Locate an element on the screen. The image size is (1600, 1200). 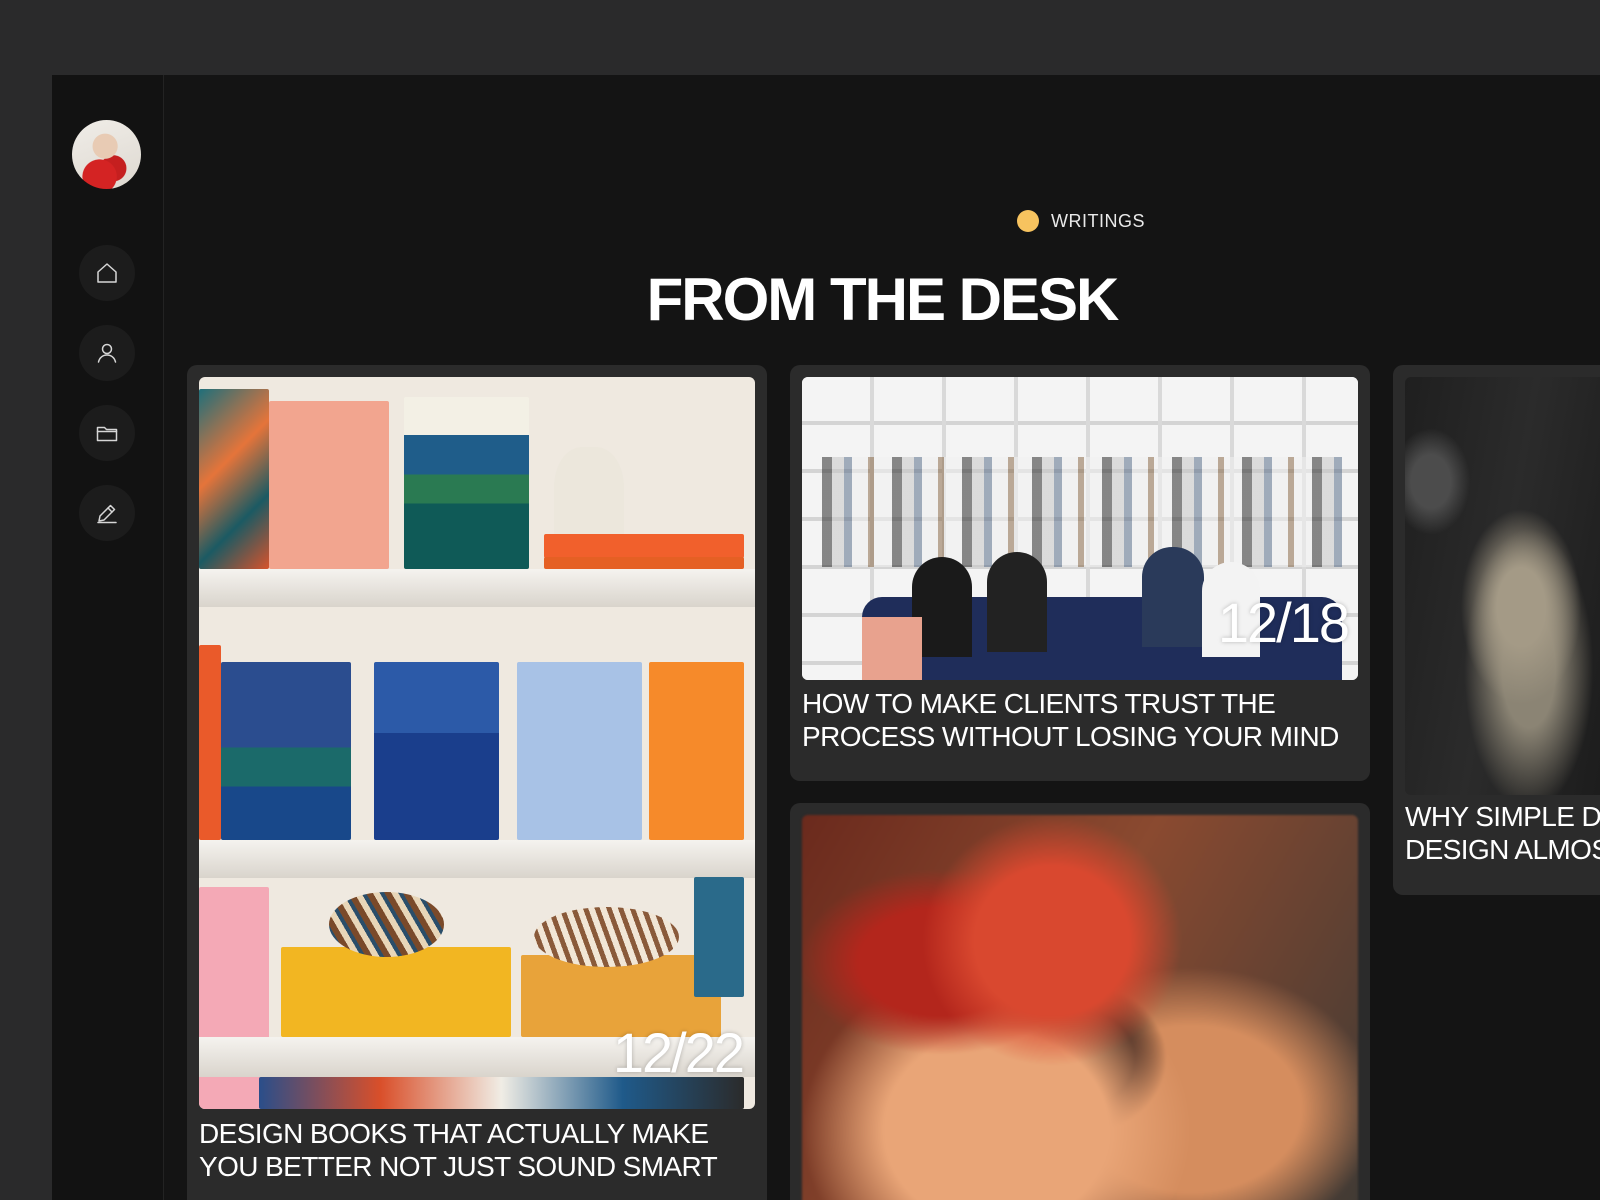
section-eyebrow: WRITINGS is located at coordinates (1081, 221).